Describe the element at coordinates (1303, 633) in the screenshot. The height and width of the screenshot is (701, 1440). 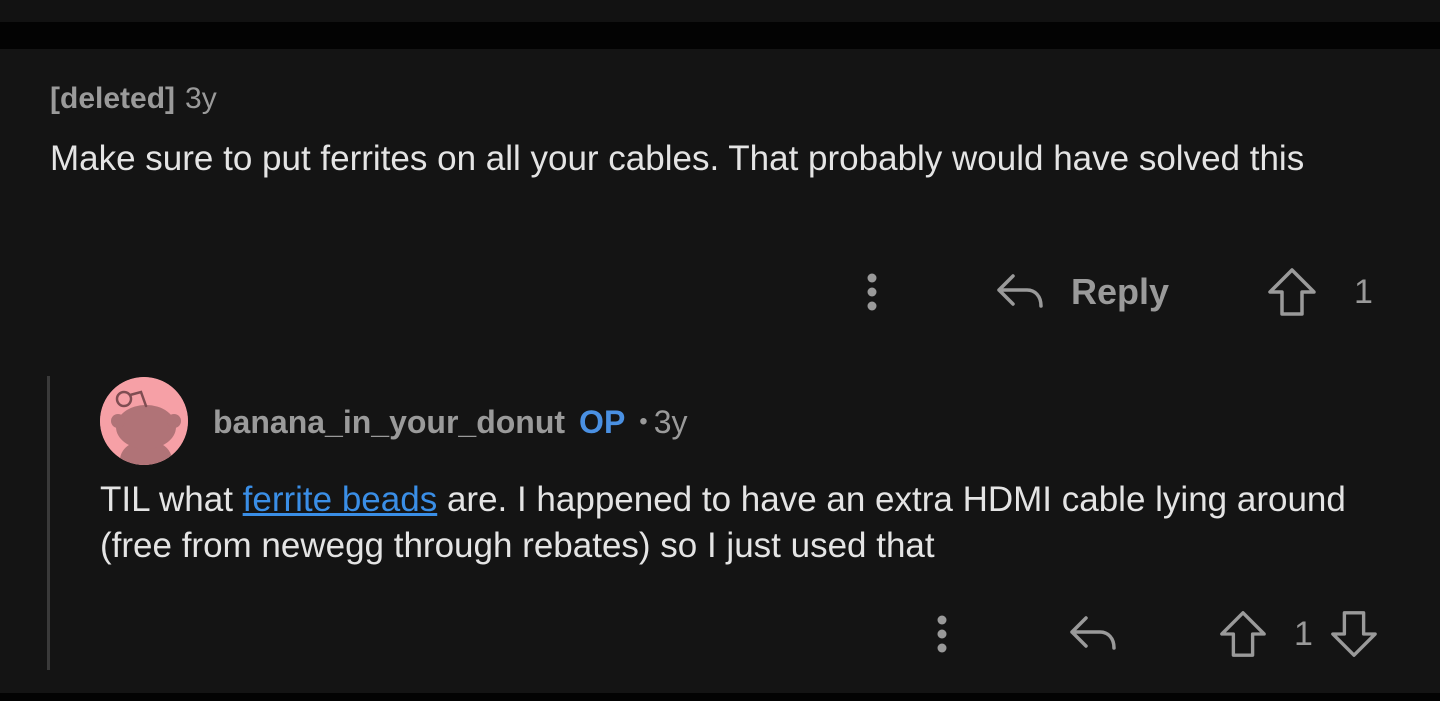
I see `reply-score: 1` at that location.